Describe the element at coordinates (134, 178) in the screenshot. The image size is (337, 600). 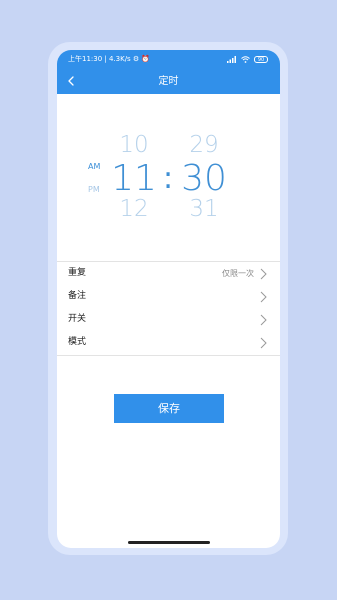
I see `hour-selected: 11` at that location.